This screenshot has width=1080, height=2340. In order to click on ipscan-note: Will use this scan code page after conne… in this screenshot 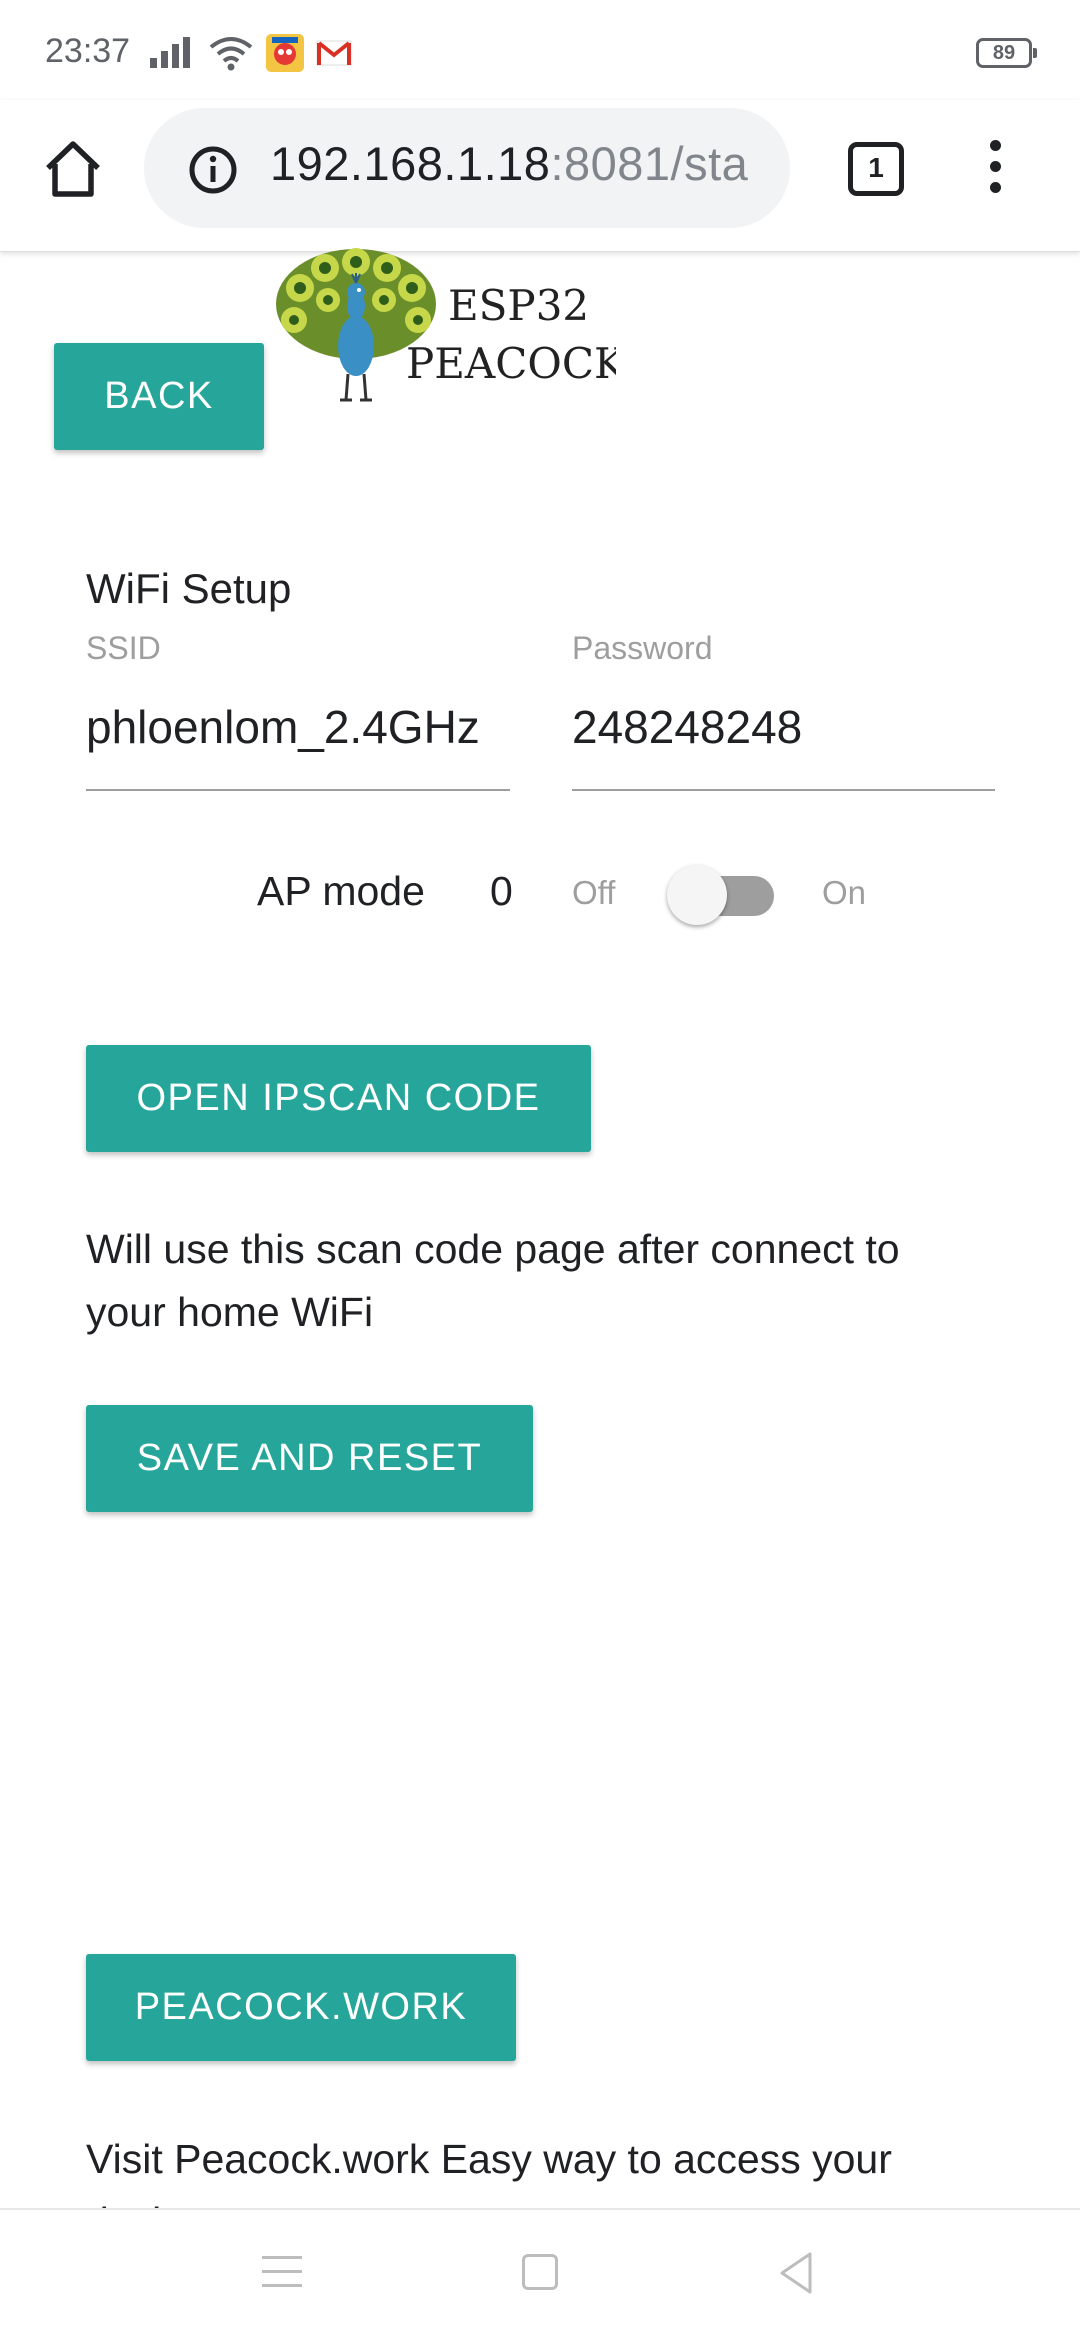, I will do `click(493, 1280)`.